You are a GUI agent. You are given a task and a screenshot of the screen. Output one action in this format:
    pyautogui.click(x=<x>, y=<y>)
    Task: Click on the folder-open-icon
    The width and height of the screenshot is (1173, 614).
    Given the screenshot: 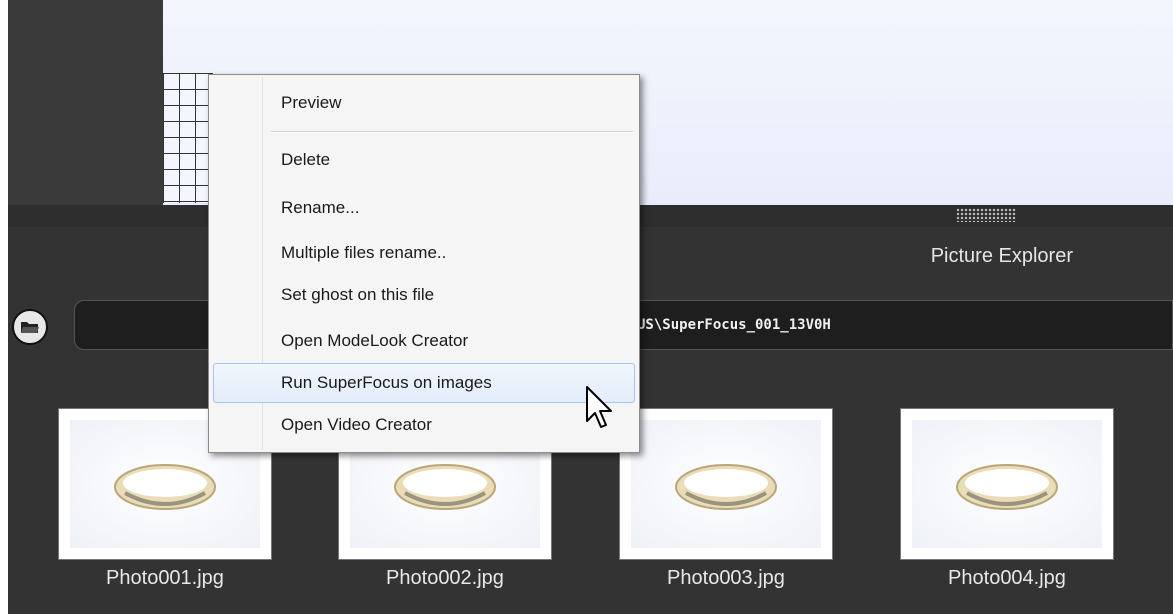 What is the action you would take?
    pyautogui.click(x=30, y=327)
    